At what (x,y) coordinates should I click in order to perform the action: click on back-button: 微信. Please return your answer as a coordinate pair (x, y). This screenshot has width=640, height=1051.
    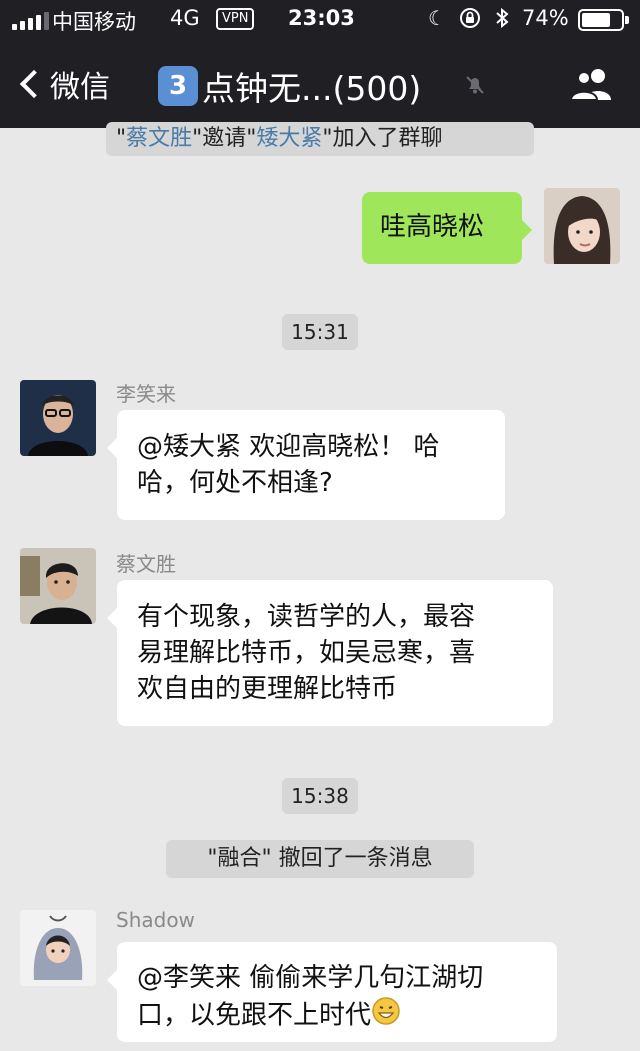
    Looking at the image, I should click on (63, 84).